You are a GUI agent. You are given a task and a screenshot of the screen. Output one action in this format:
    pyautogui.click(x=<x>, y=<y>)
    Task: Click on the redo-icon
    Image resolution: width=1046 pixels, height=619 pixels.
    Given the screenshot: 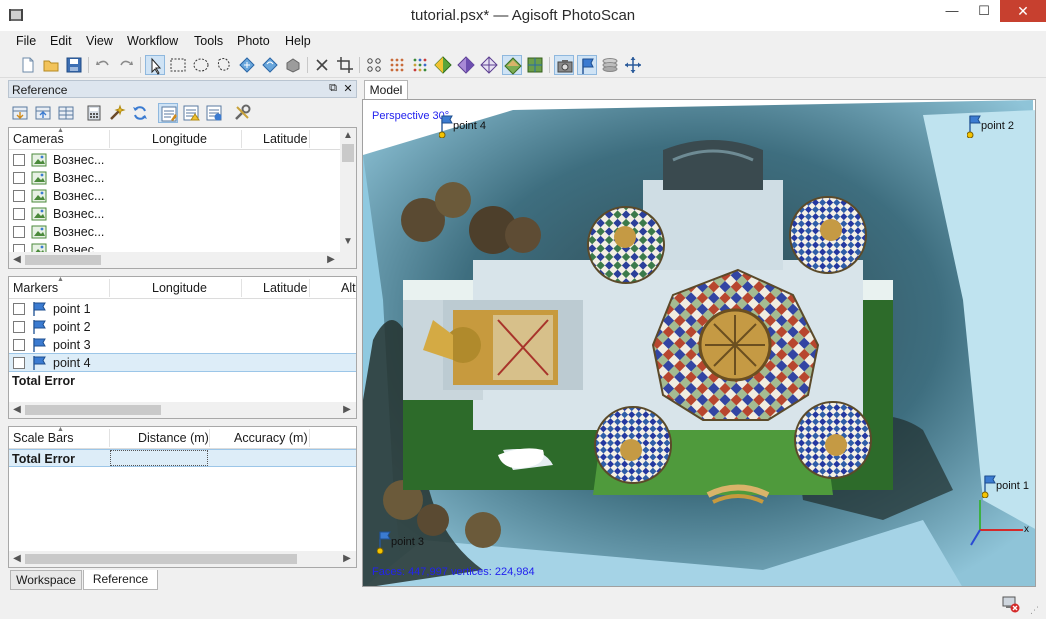 What is the action you would take?
    pyautogui.click(x=126, y=65)
    